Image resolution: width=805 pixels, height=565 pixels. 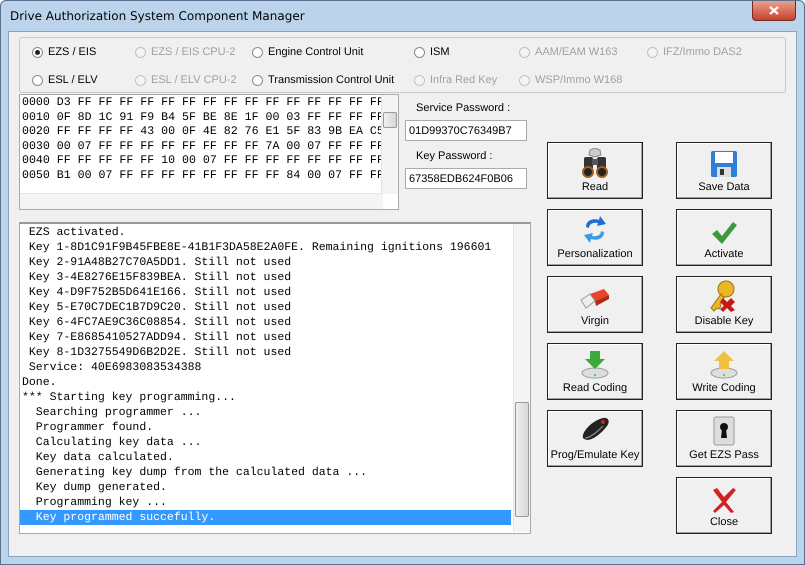 I want to click on component-radio: ISM, so click(x=466, y=52).